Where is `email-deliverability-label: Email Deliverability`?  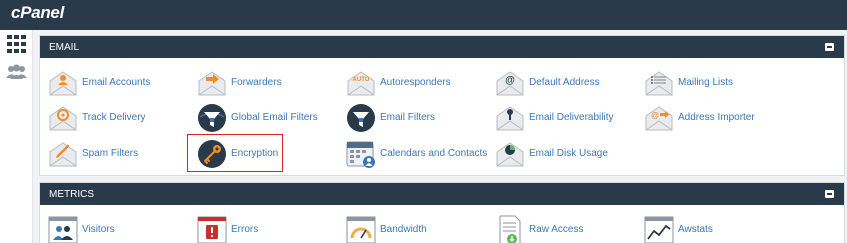 email-deliverability-label: Email Deliverability is located at coordinates (571, 117).